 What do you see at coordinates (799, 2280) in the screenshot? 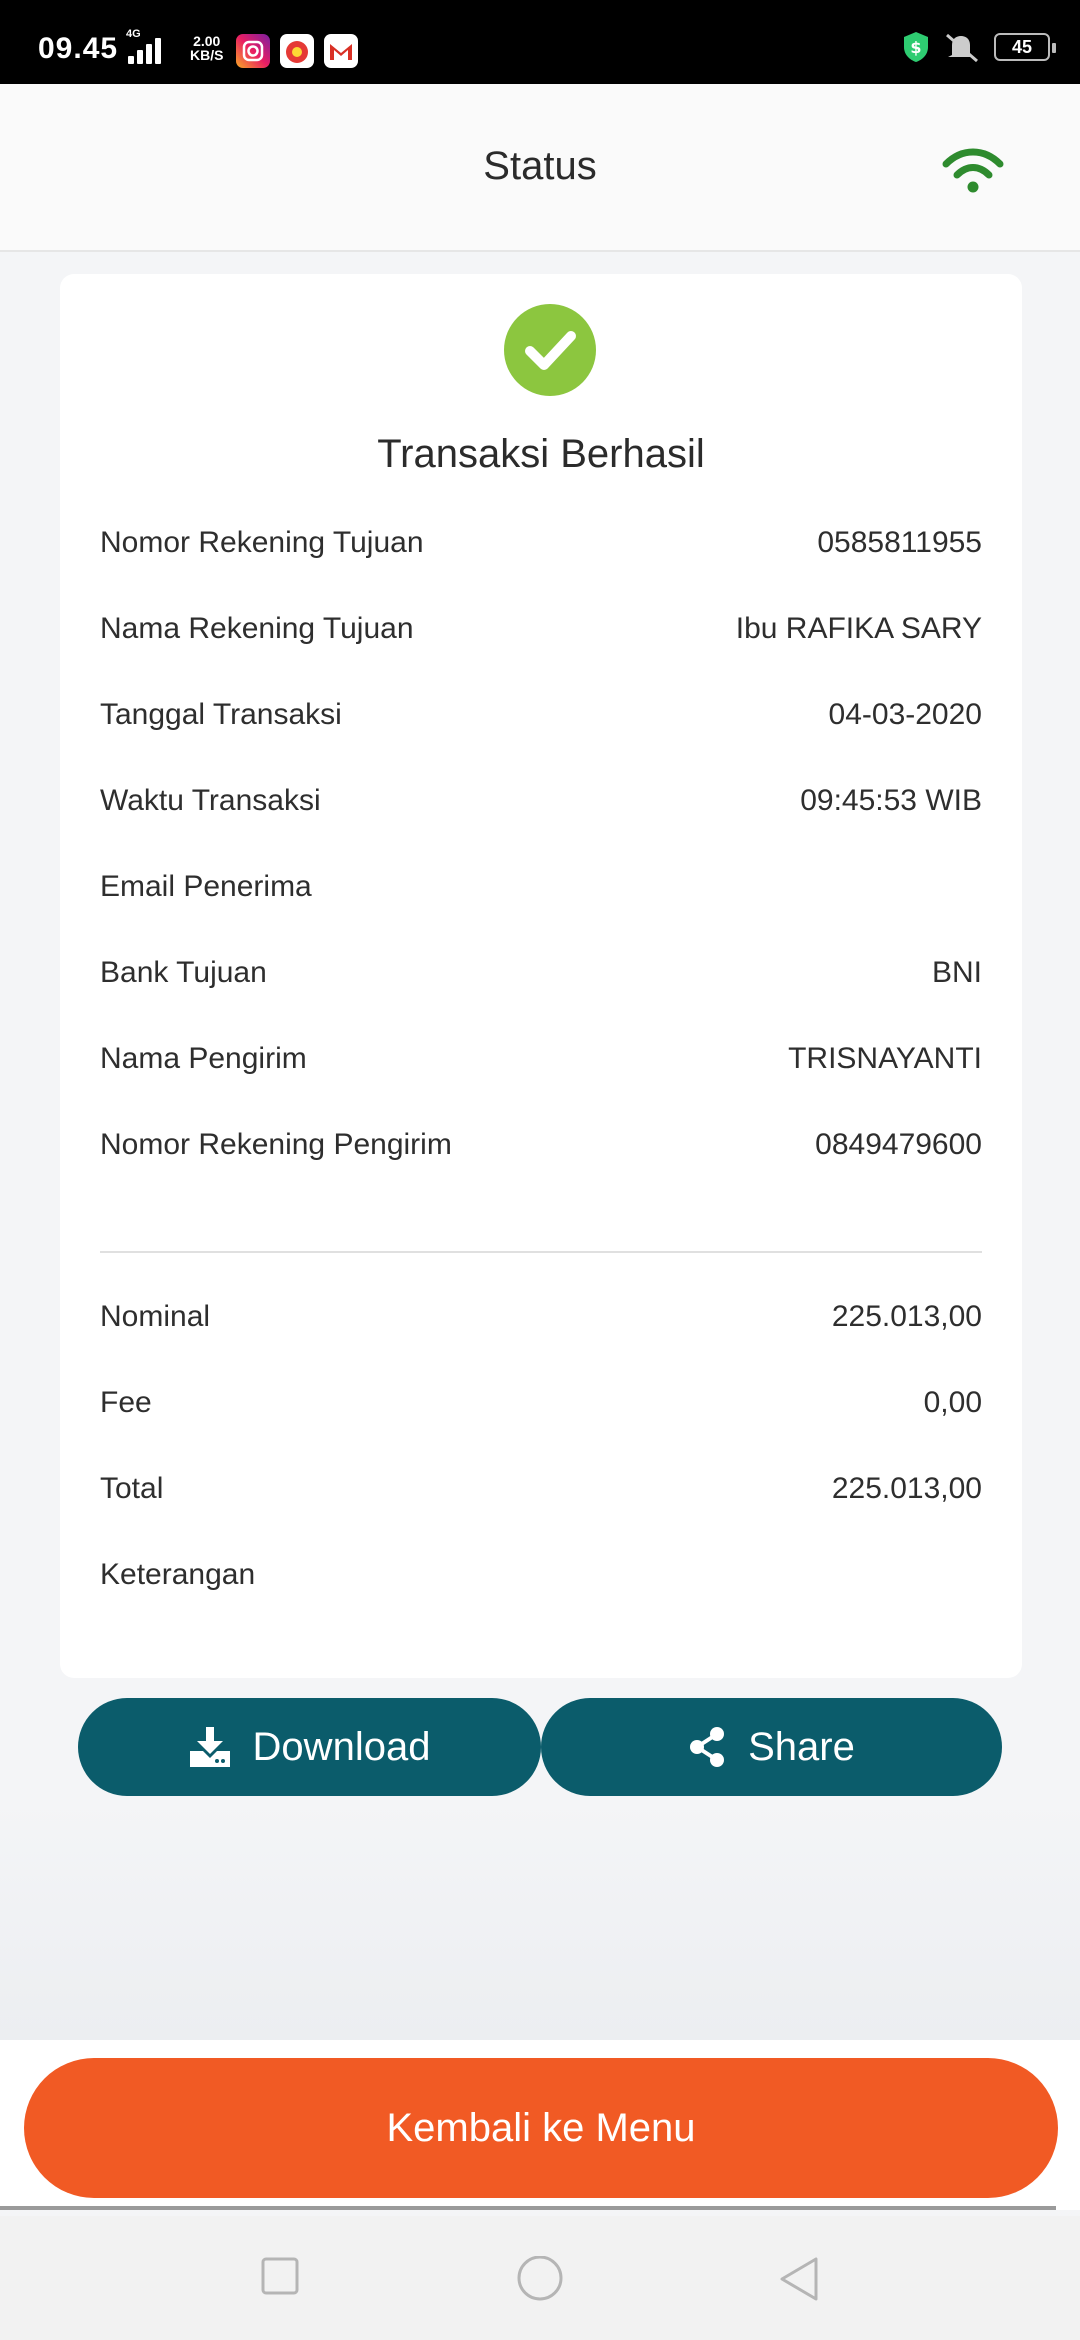
I see `back-icon` at bounding box center [799, 2280].